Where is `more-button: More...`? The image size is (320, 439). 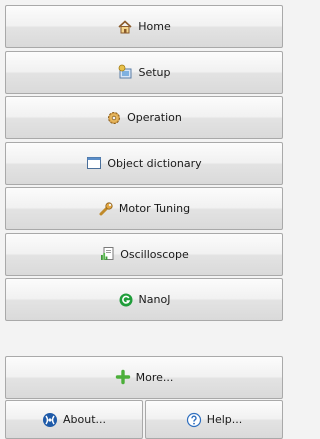 more-button: More... is located at coordinates (144, 377).